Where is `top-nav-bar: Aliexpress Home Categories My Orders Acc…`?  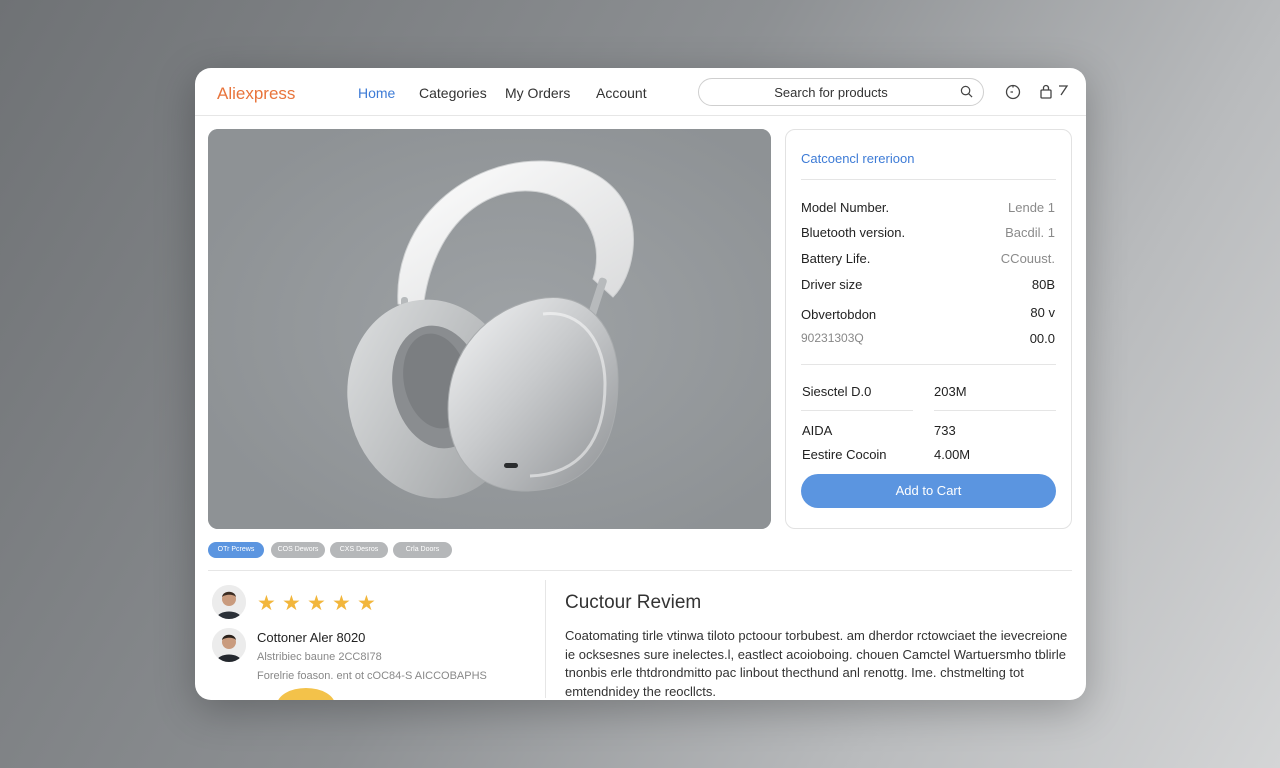
top-nav-bar: Aliexpress Home Categories My Orders Acc… is located at coordinates (640, 92).